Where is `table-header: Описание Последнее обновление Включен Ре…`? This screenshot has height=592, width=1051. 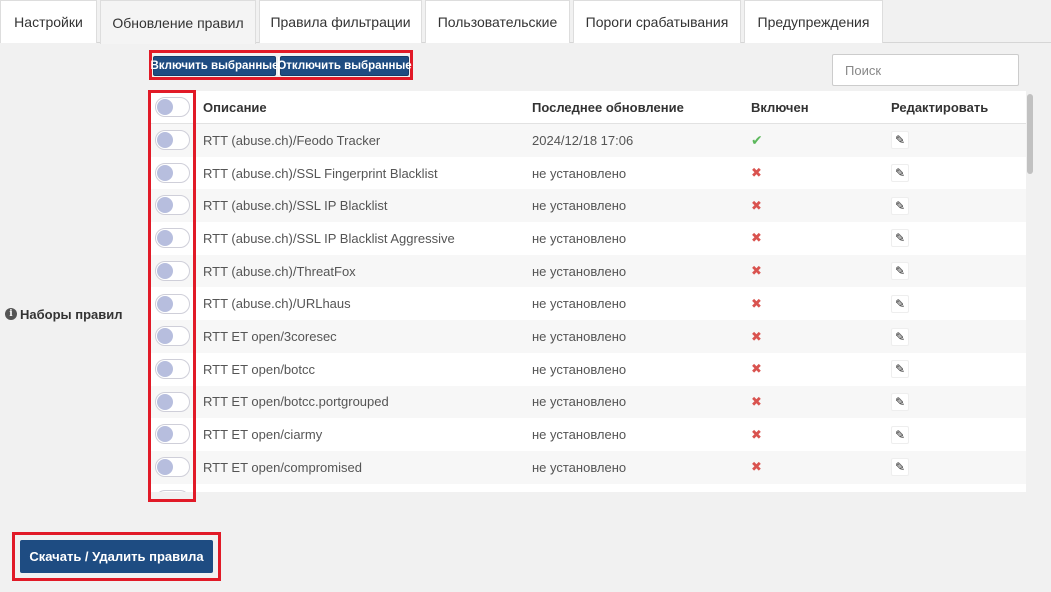
table-header: Описание Последнее обновление Включен Ре… is located at coordinates (588, 107).